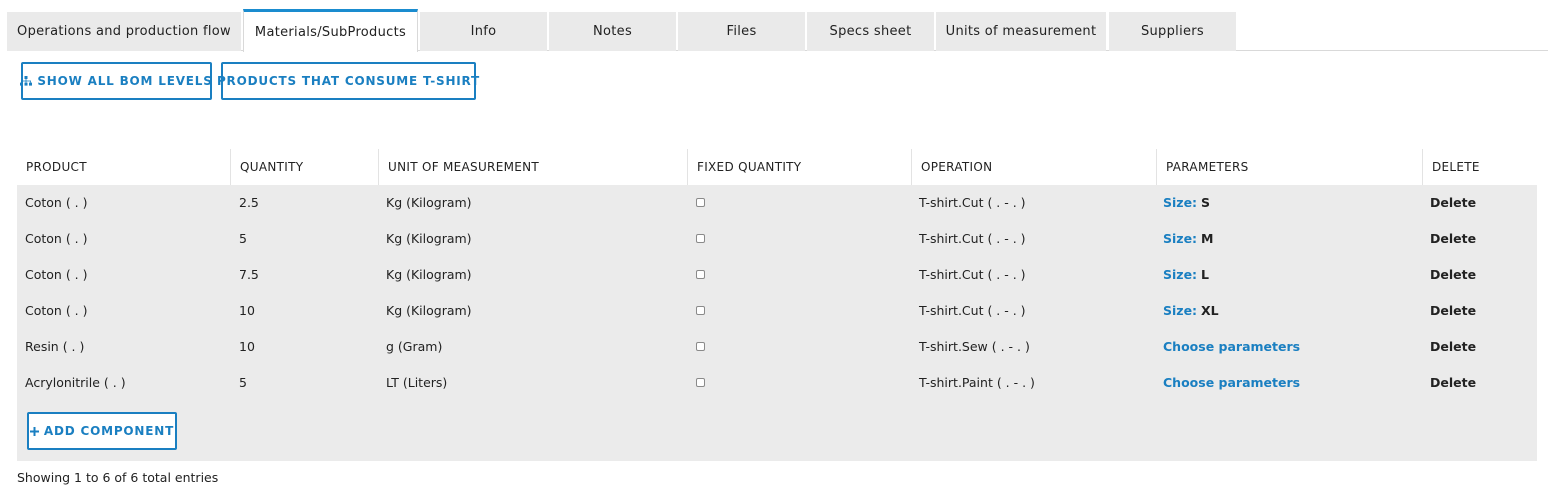 Image resolution: width=1548 pixels, height=492 pixels. What do you see at coordinates (417, 382) in the screenshot?
I see `cell-unit: LT (Liters)` at bounding box center [417, 382].